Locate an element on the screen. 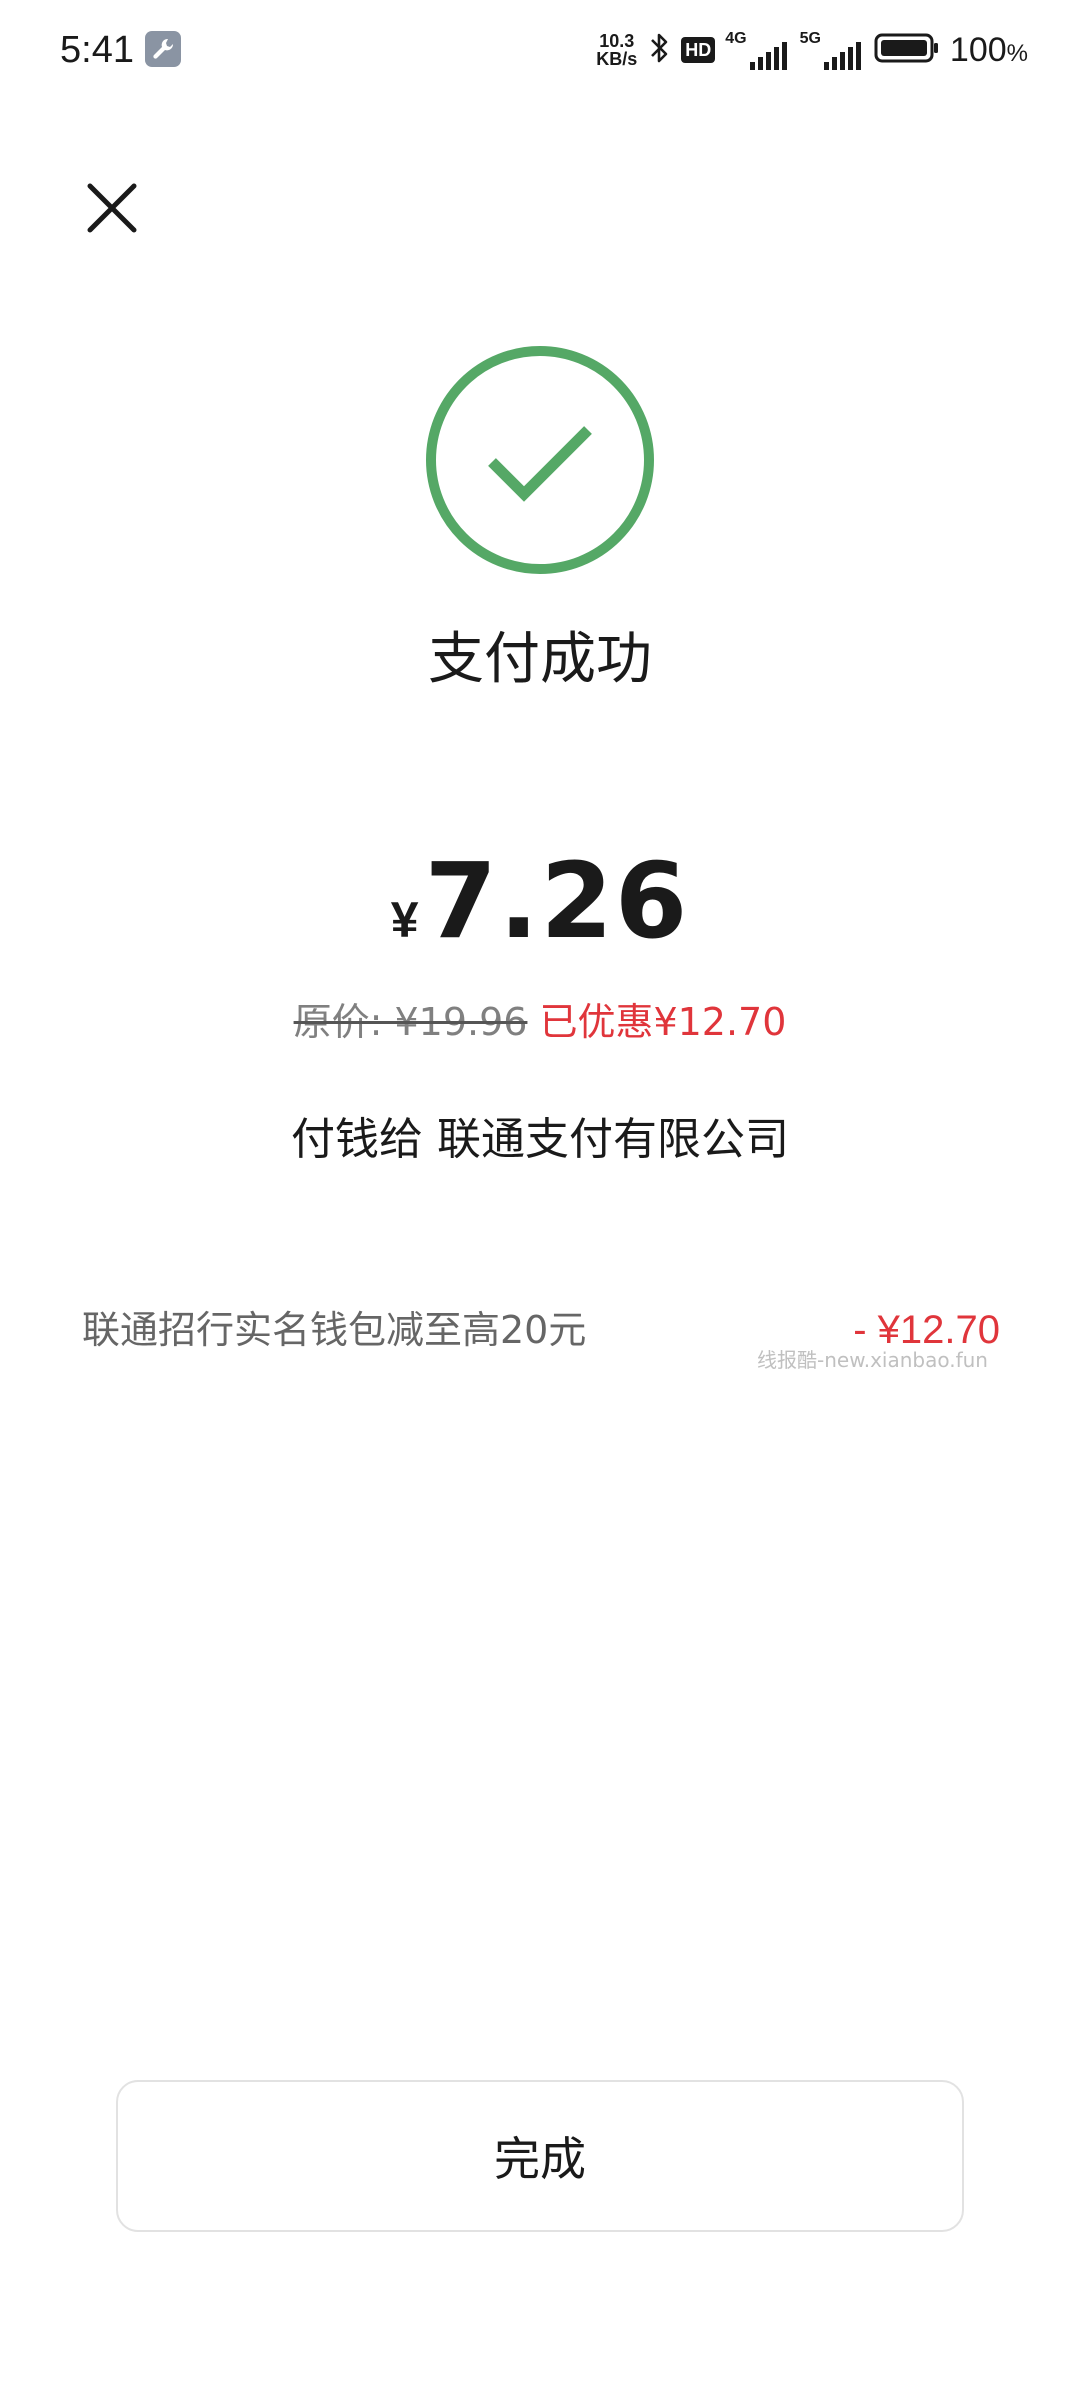 The height and width of the screenshot is (2400, 1080). status-icons: 10.3 KB/s HD 4G 5G 100% is located at coordinates (812, 50).